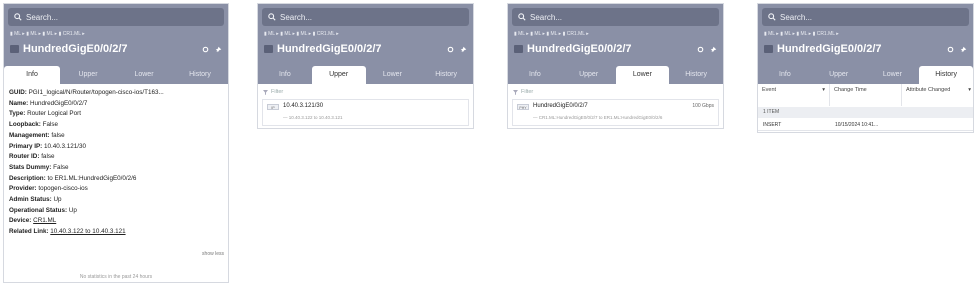 The image size is (974, 286). I want to click on field-related-link: Related Link: 10.40.3.122 to 10.40.3.121, so click(67, 232).